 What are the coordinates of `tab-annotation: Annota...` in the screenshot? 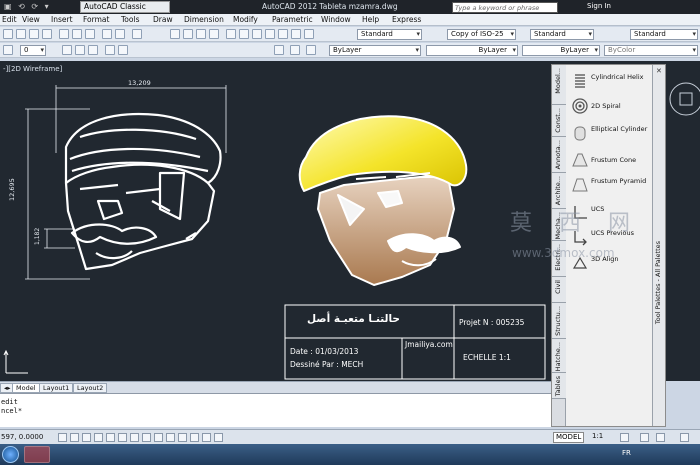 It's located at (559, 155).